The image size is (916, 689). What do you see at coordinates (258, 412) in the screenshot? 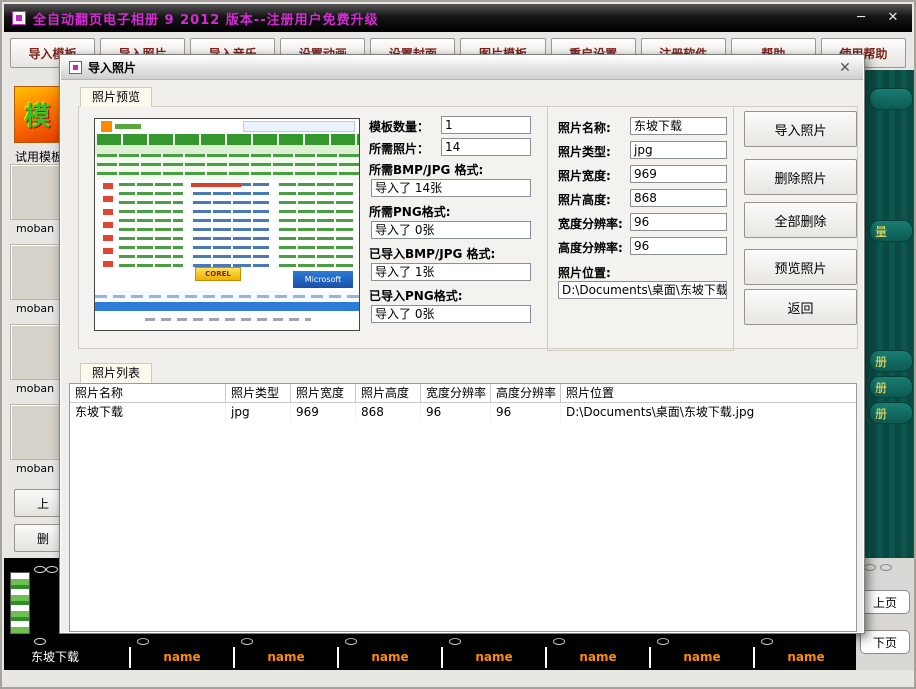
I see `cell-photo-type: jpg` at bounding box center [258, 412].